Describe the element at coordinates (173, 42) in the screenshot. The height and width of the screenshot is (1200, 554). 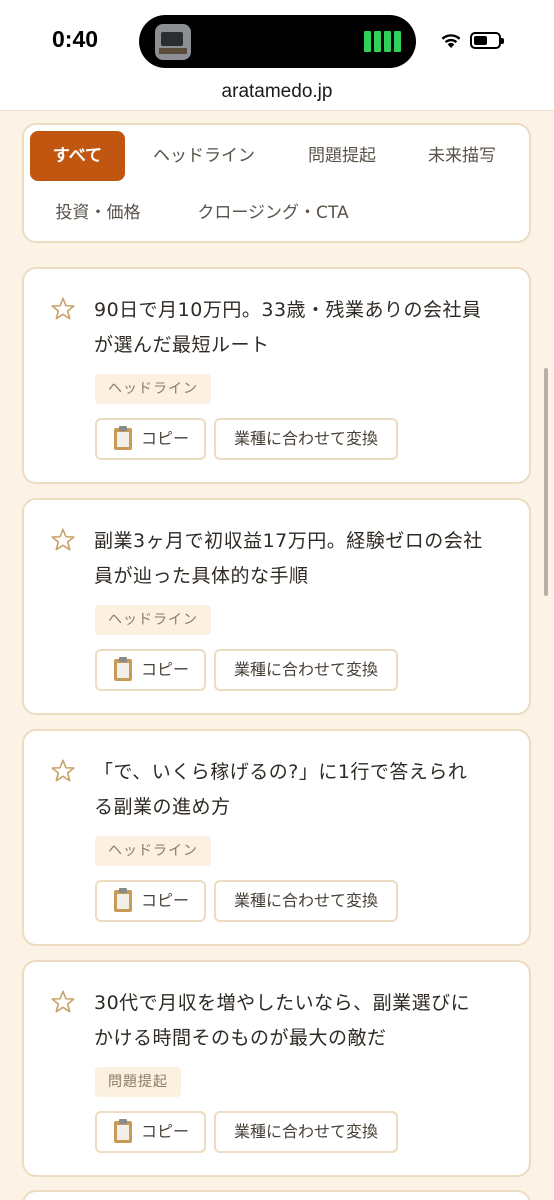
I see `now-playing-thumbnail` at that location.